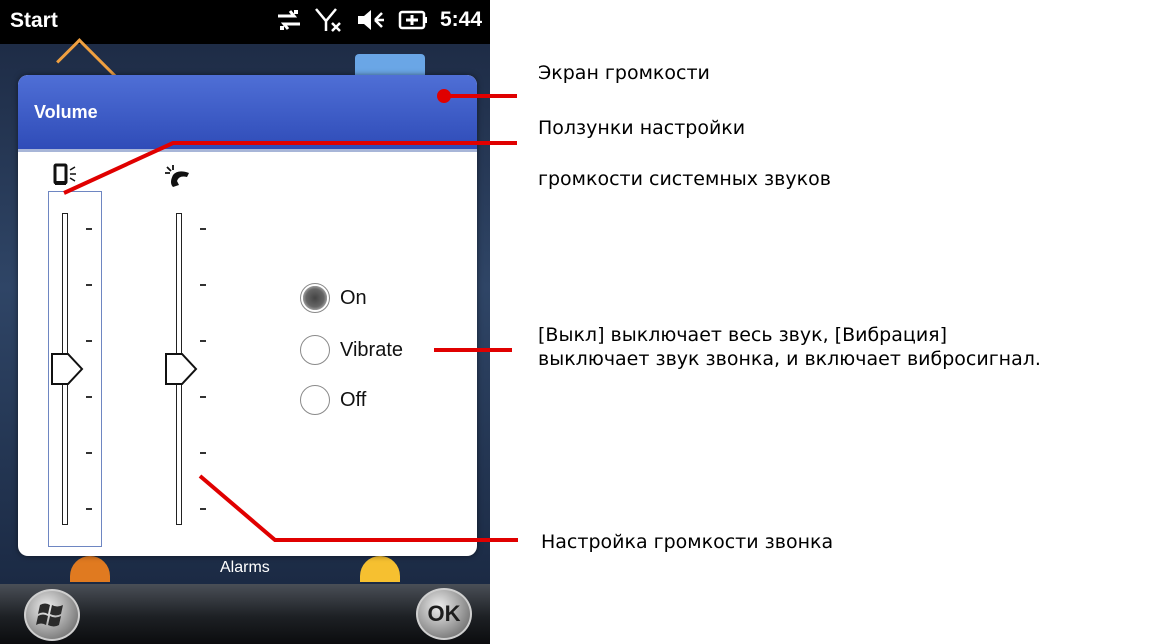 The width and height of the screenshot is (1174, 644). Describe the element at coordinates (743, 335) in the screenshot. I see `note-mode-line1: [Выкл] выключает весь звук, [Вибрация]` at that location.